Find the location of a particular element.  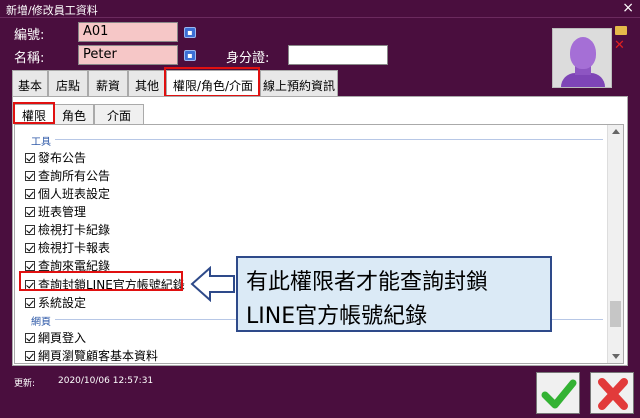

permission-item: 網頁瀏覽顧客基本資料 is located at coordinates (91, 355).